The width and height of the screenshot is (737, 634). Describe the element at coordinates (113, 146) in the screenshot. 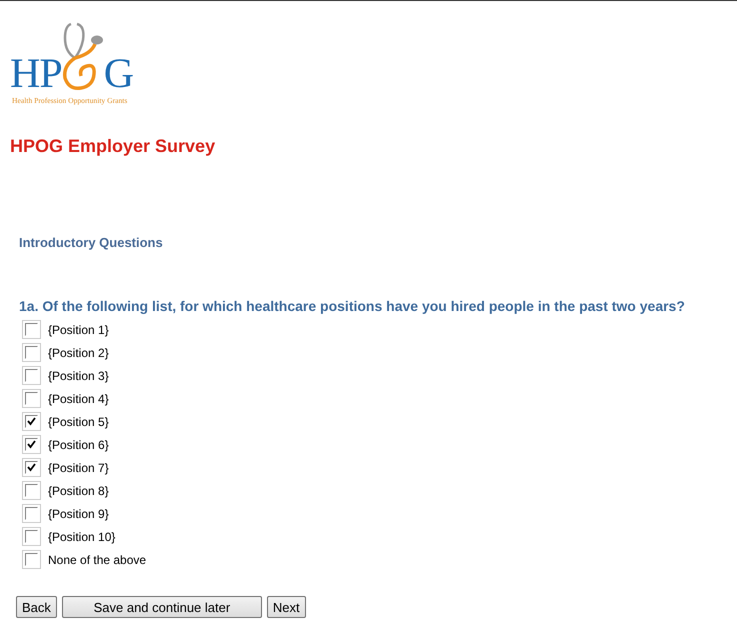

I see `survey-title: HPOG Employer Survey` at that location.